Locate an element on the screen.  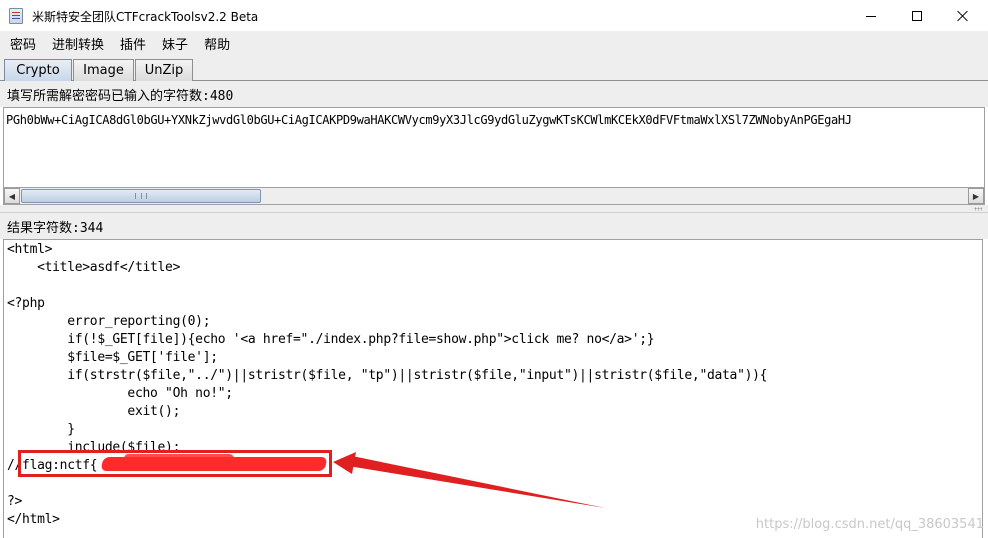
scroll-right-button: ▶ is located at coordinates (976, 196).